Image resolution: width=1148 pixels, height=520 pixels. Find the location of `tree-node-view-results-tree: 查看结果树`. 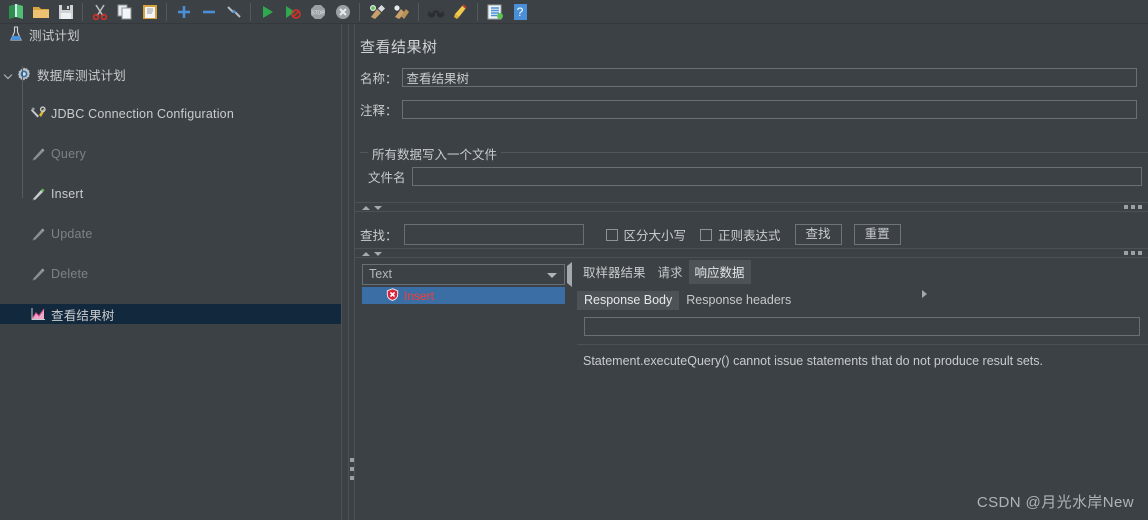

tree-node-view-results-tree: 查看结果树 is located at coordinates (170, 314).